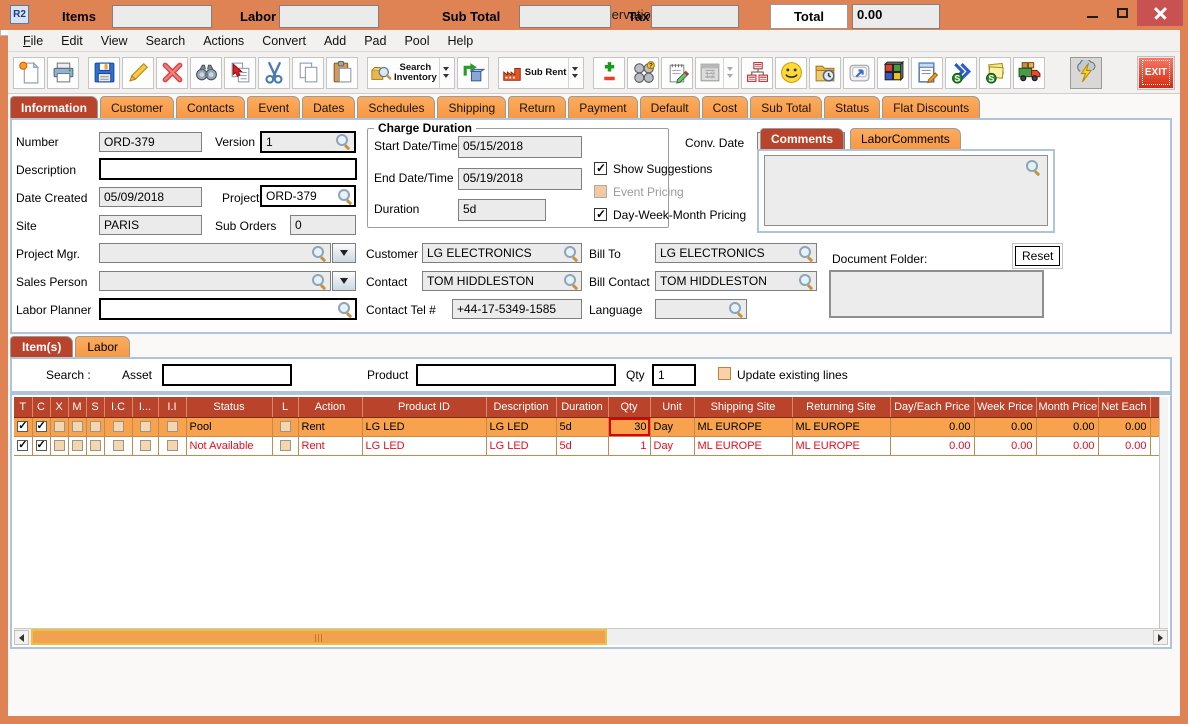 Image resolution: width=1188 pixels, height=724 pixels. I want to click on tab-payment: Payment, so click(603, 107).